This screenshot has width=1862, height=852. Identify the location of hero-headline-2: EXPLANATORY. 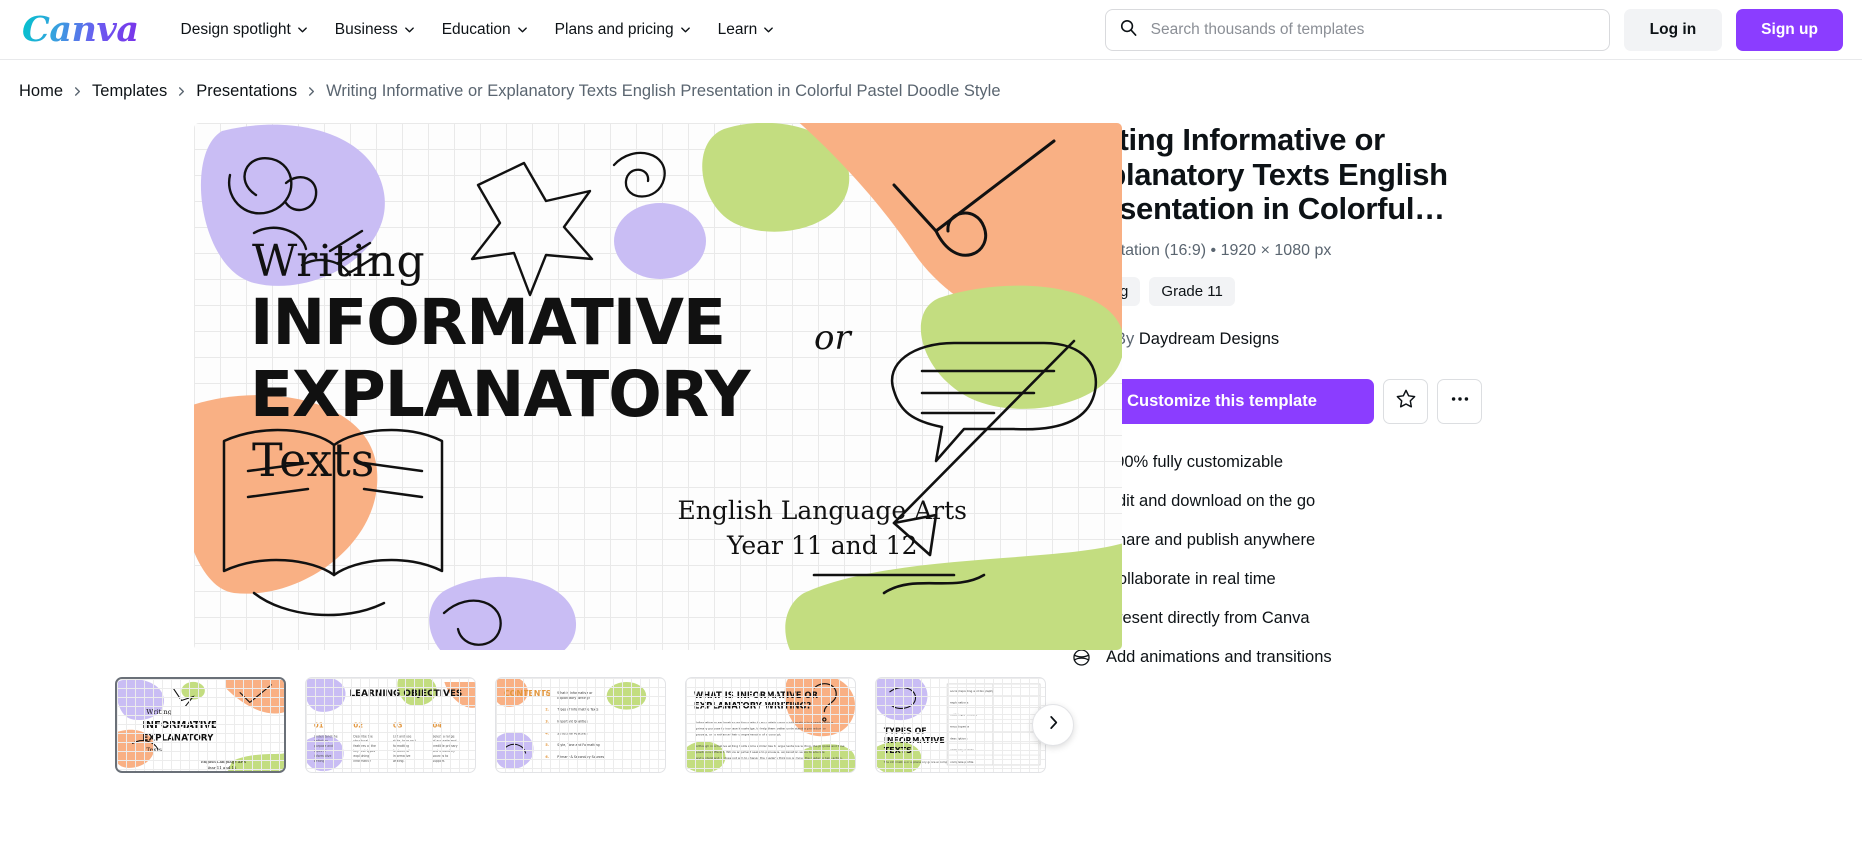
(500, 394).